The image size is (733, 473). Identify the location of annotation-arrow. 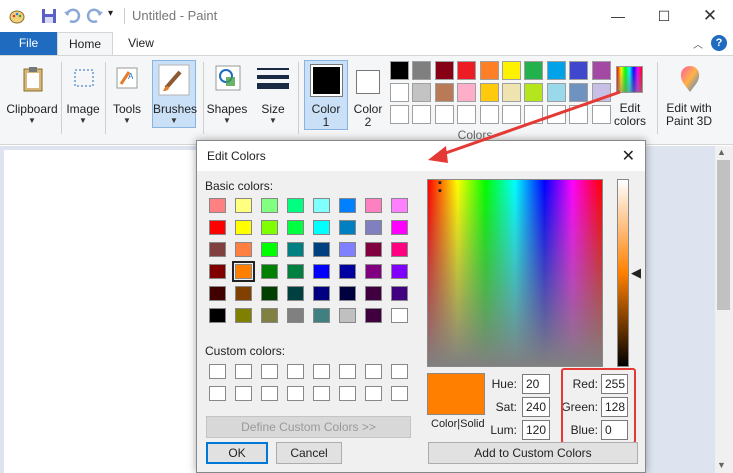
(524, 126).